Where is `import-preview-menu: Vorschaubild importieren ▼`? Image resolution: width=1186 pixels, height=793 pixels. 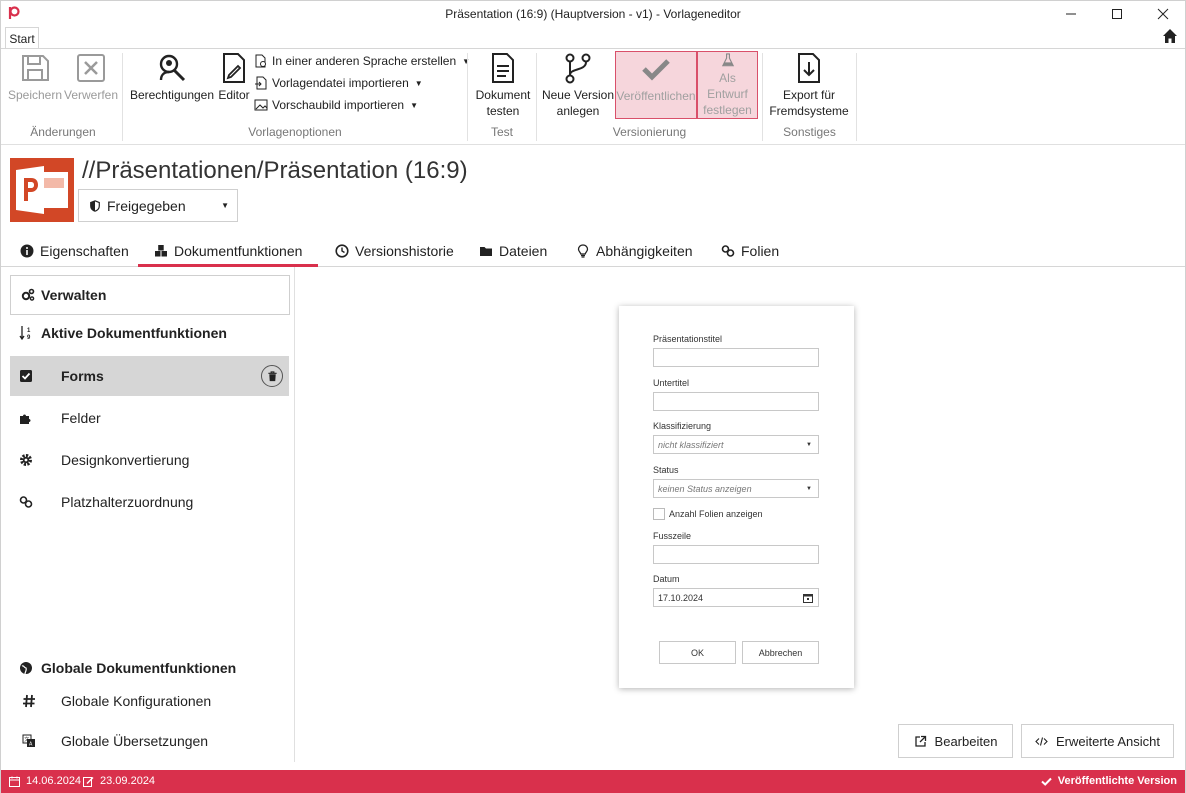
import-preview-menu: Vorschaubild importieren ▼ is located at coordinates (336, 105).